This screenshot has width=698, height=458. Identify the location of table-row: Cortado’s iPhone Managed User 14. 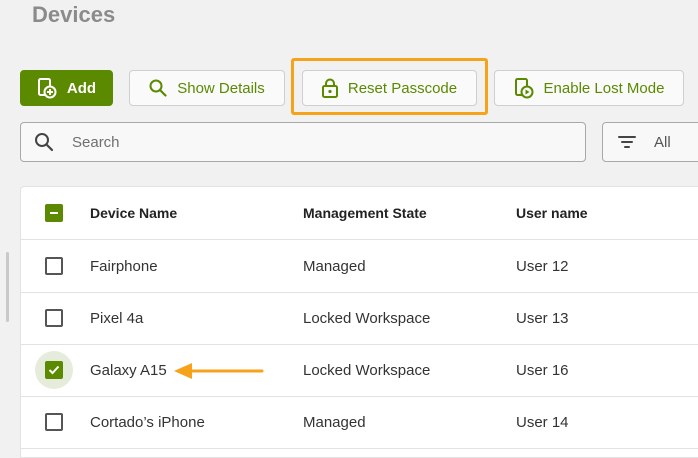
(359, 422).